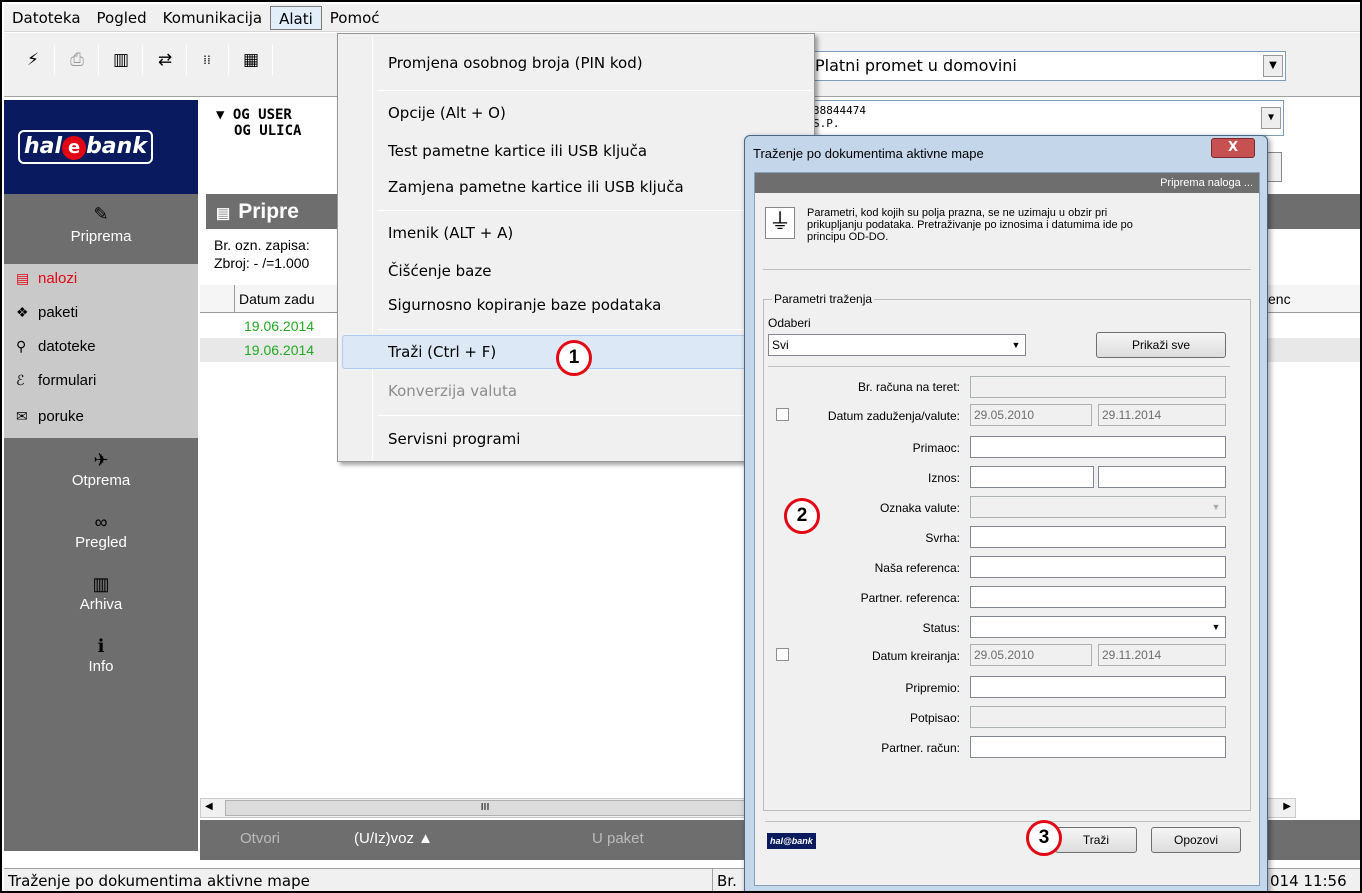 Image resolution: width=1362 pixels, height=893 pixels. What do you see at coordinates (56, 384) in the screenshot?
I see `sidebar-item-formulari: ℰformulari` at bounding box center [56, 384].